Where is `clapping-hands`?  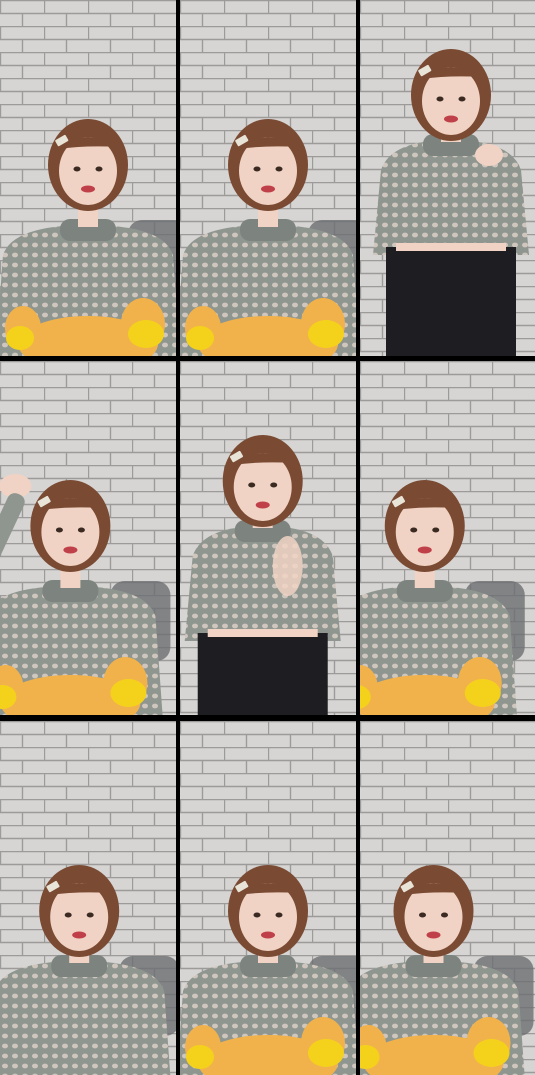 clapping-hands is located at coordinates (287, 566).